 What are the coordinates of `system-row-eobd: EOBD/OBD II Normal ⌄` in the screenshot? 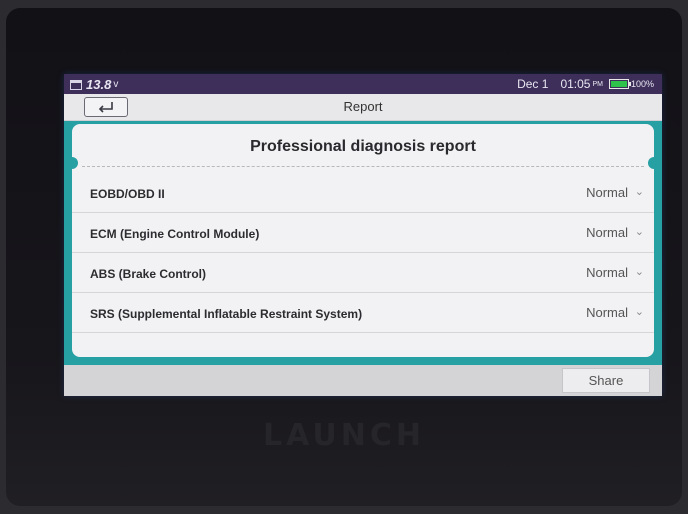 It's located at (363, 193).